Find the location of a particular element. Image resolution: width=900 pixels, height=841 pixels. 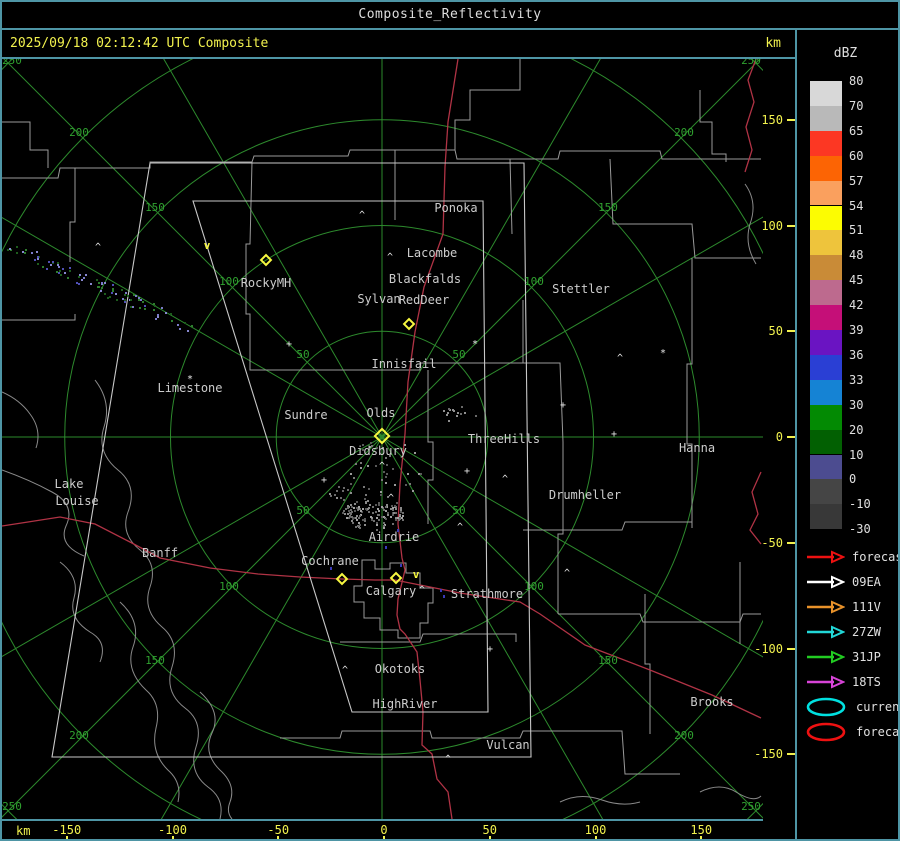

colorbar-value-label: 30 is located at coordinates (856, 404).